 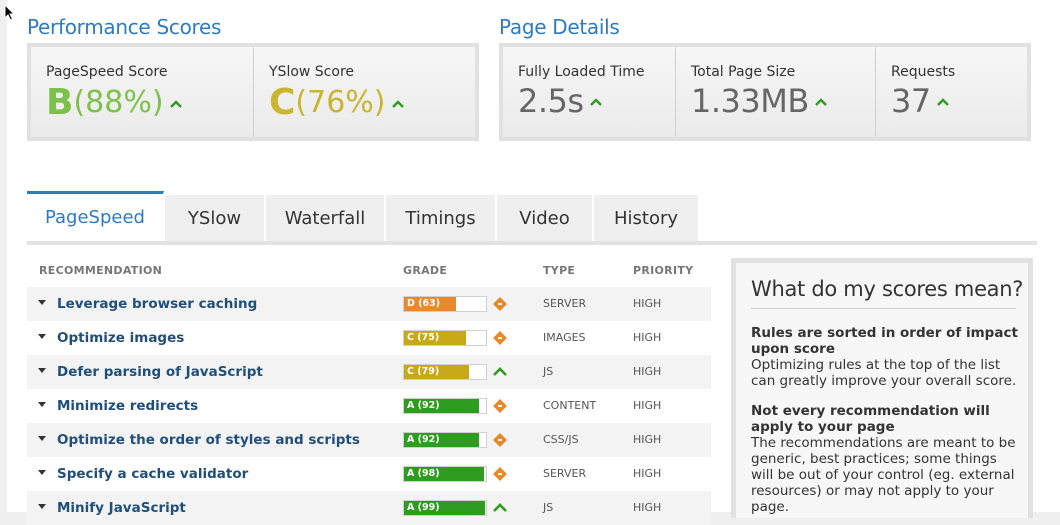 I want to click on fully-loaded-value: 2.5s, so click(x=551, y=101).